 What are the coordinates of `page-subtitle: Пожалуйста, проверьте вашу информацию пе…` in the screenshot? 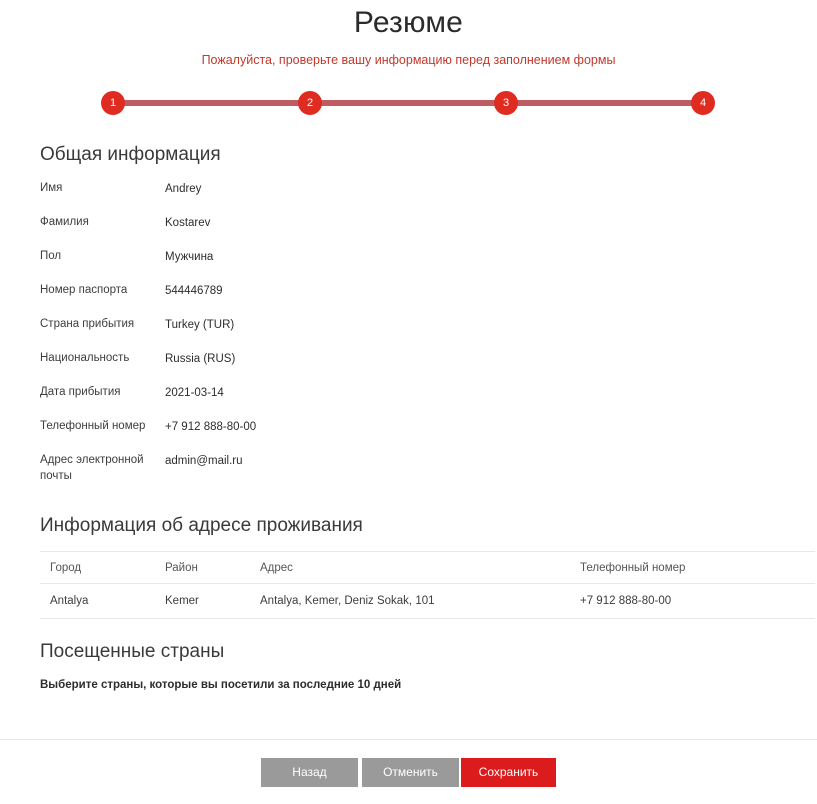 It's located at (408, 60).